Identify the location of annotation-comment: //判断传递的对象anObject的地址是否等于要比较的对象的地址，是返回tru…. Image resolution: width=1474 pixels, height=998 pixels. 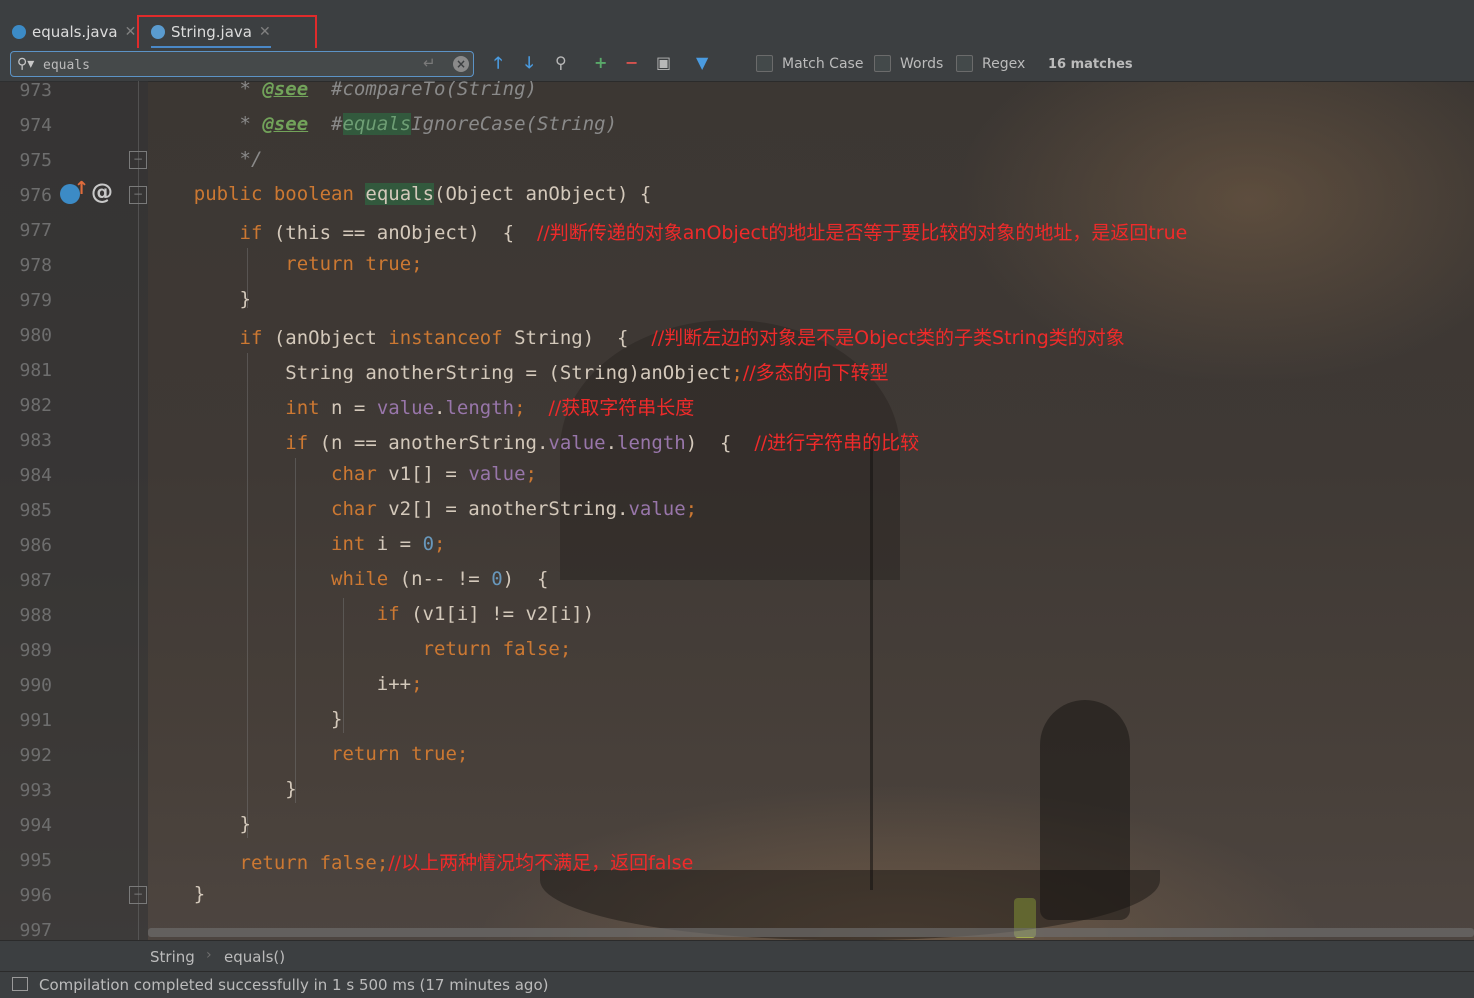
(862, 233).